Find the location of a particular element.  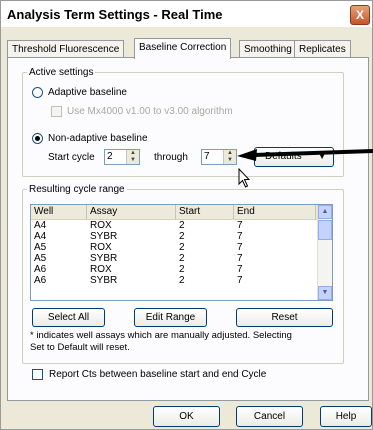

reset-button: Reset is located at coordinates (284, 317).